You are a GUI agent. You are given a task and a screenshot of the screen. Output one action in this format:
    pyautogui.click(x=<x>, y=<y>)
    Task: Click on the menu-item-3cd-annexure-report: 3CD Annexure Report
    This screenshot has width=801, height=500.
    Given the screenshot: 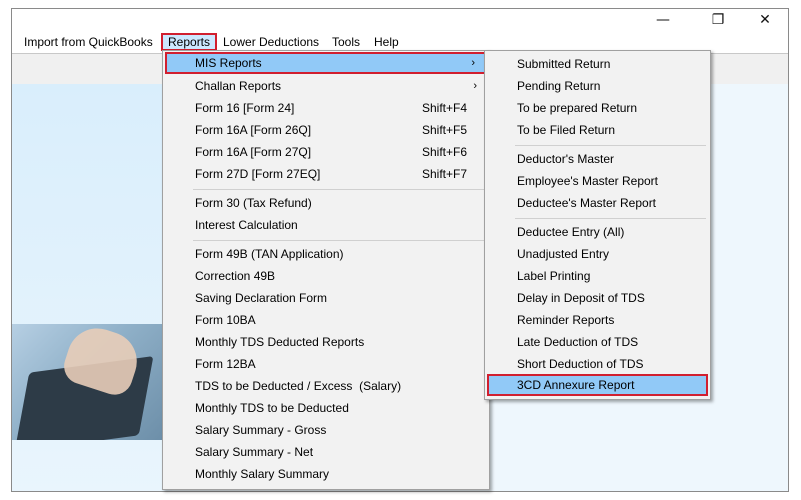 What is the action you would take?
    pyautogui.click(x=597, y=385)
    